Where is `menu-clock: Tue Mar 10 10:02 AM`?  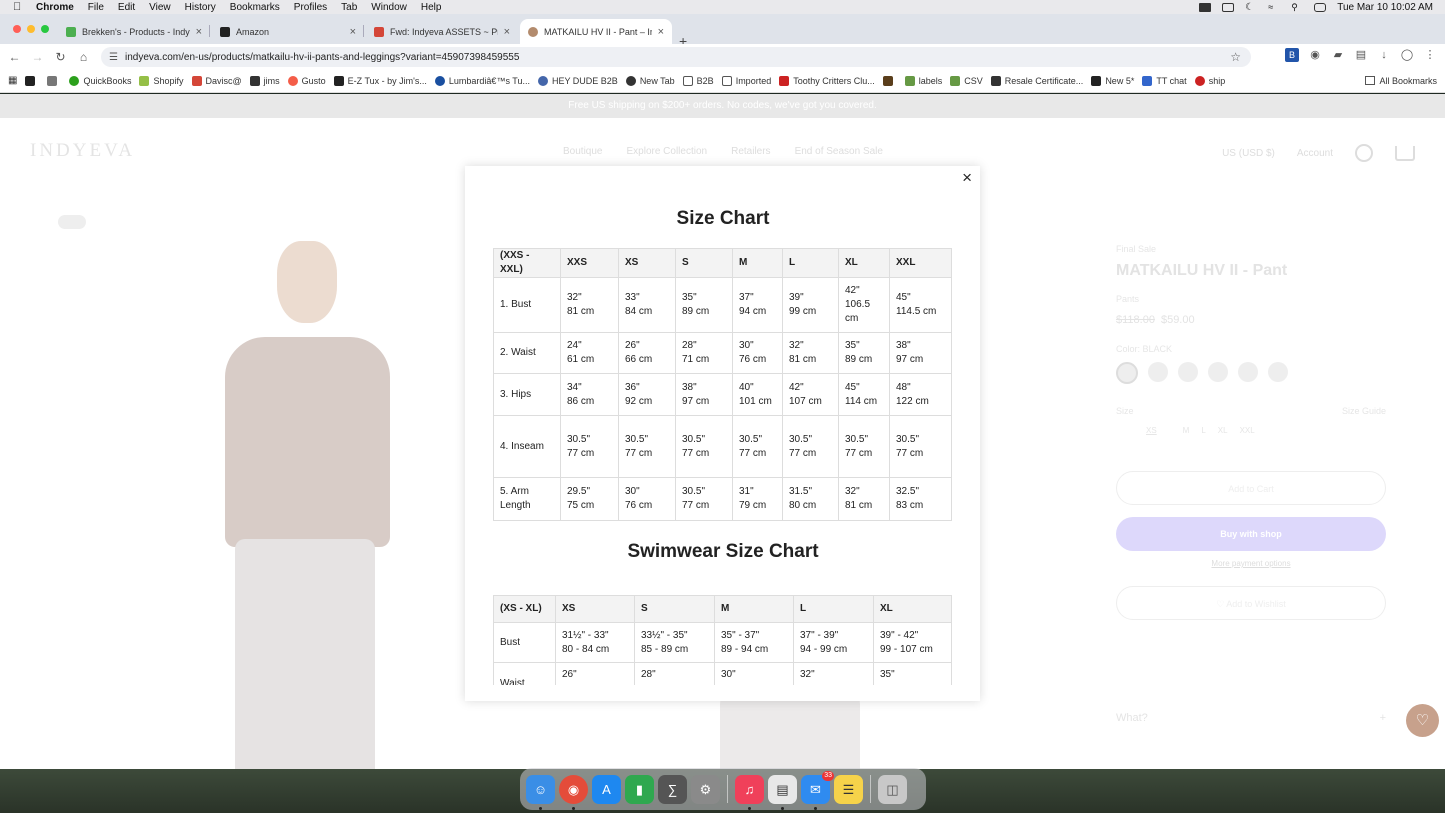
menu-clock: Tue Mar 10 10:02 AM is located at coordinates (1385, 7).